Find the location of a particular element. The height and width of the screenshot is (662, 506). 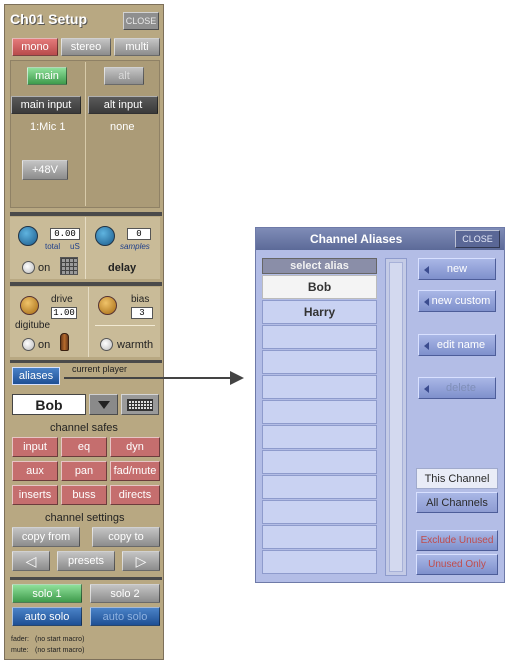

alt-input-value: none is located at coordinates (122, 127).